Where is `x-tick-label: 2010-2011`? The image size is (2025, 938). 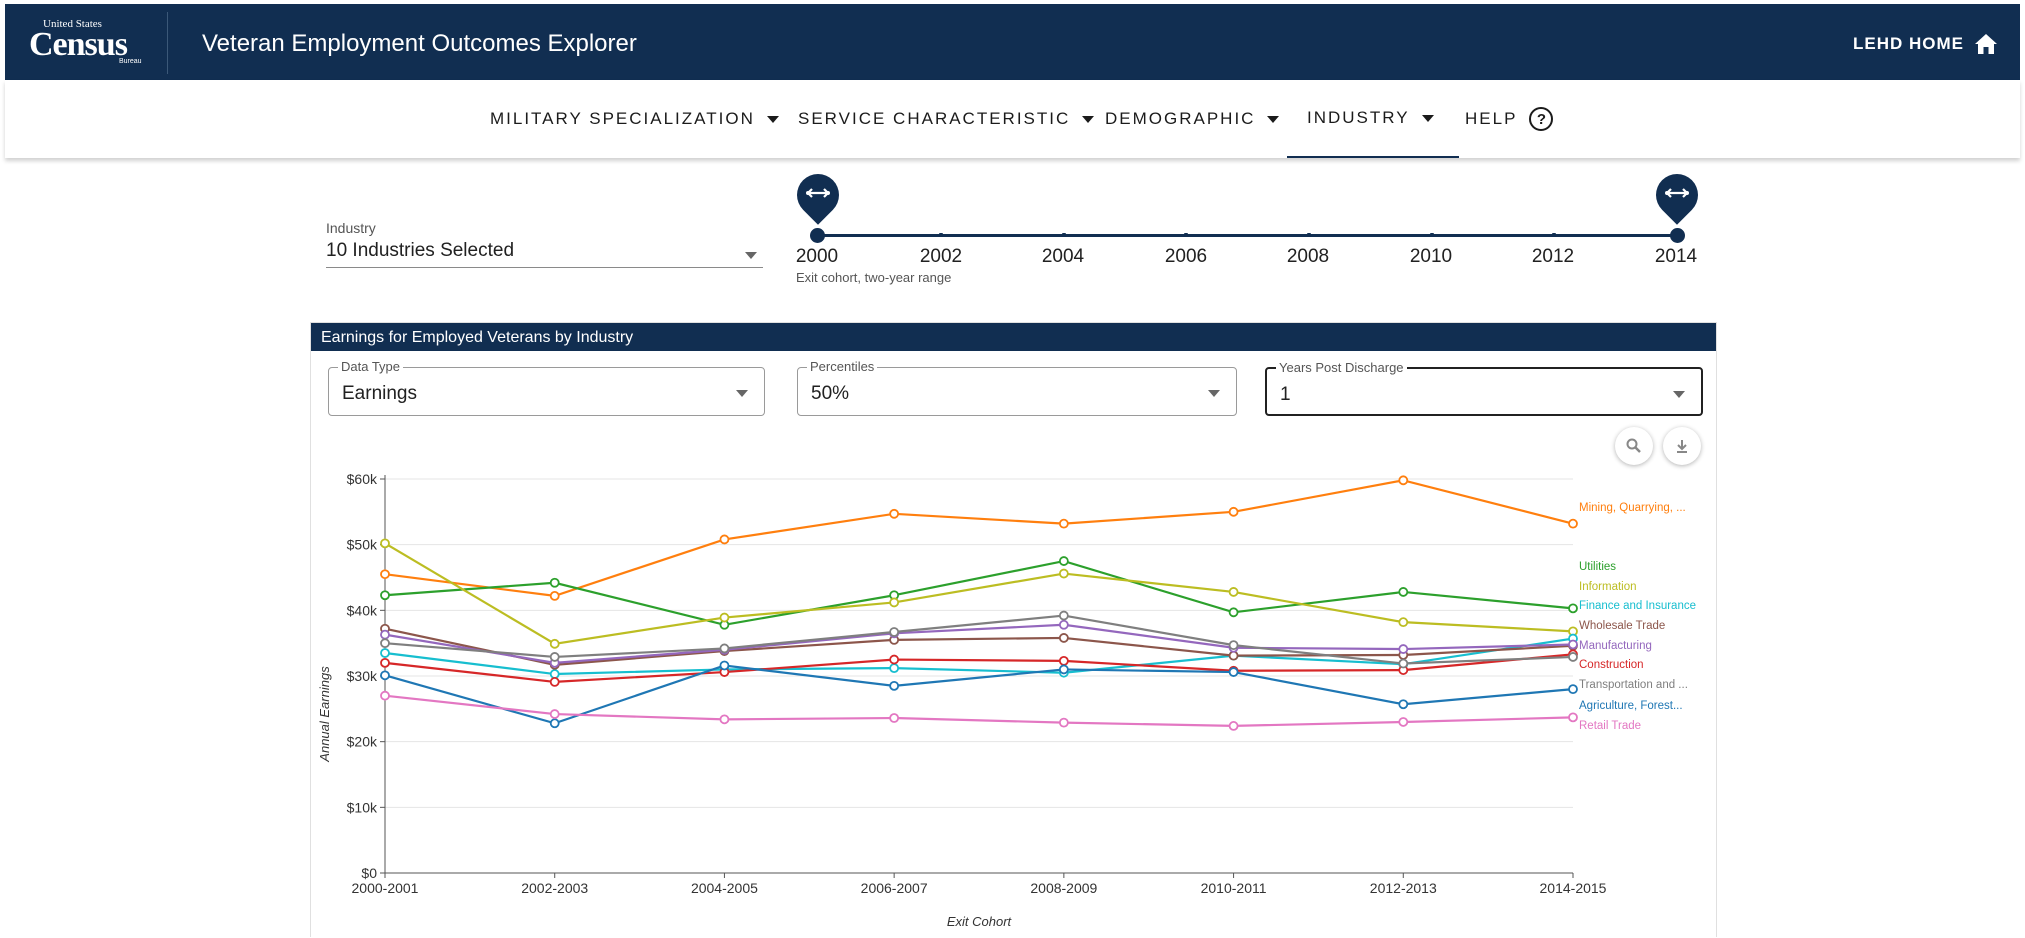 x-tick-label: 2010-2011 is located at coordinates (1234, 888).